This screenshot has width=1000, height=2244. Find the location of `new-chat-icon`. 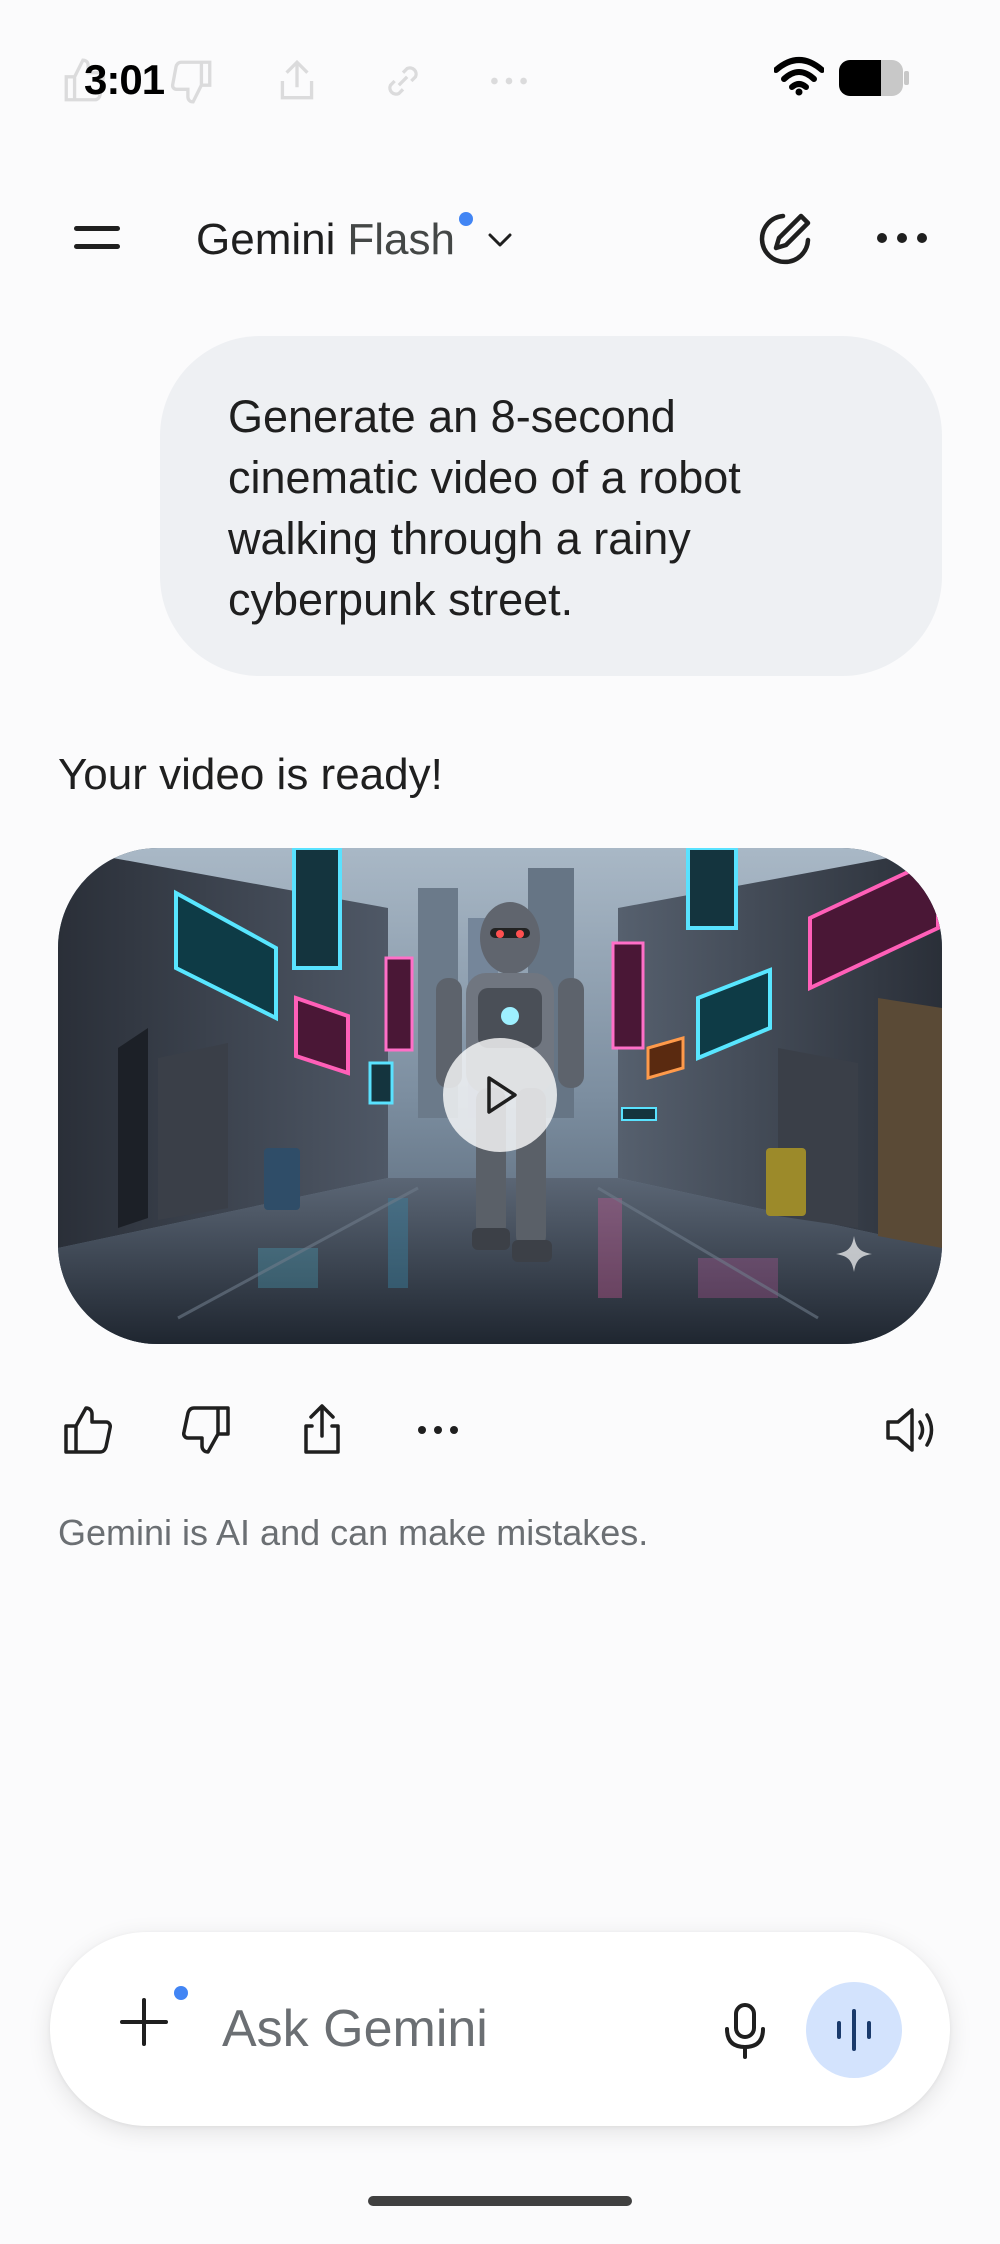

new-chat-icon is located at coordinates (785, 239).